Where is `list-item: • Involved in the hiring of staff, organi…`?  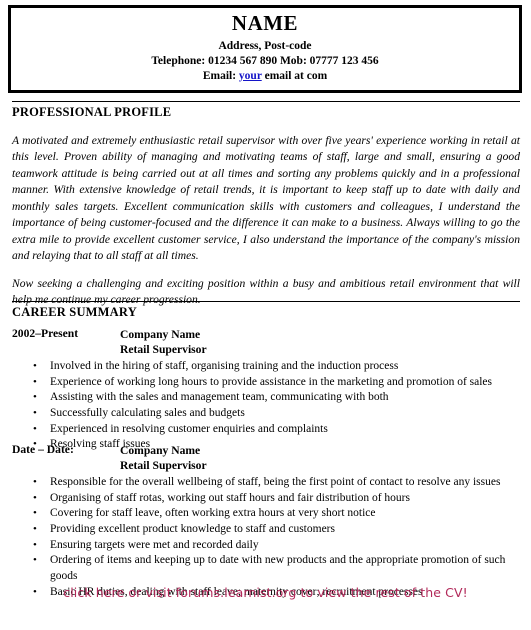 list-item: • Involved in the hiring of staff, organi… is located at coordinates (266, 367).